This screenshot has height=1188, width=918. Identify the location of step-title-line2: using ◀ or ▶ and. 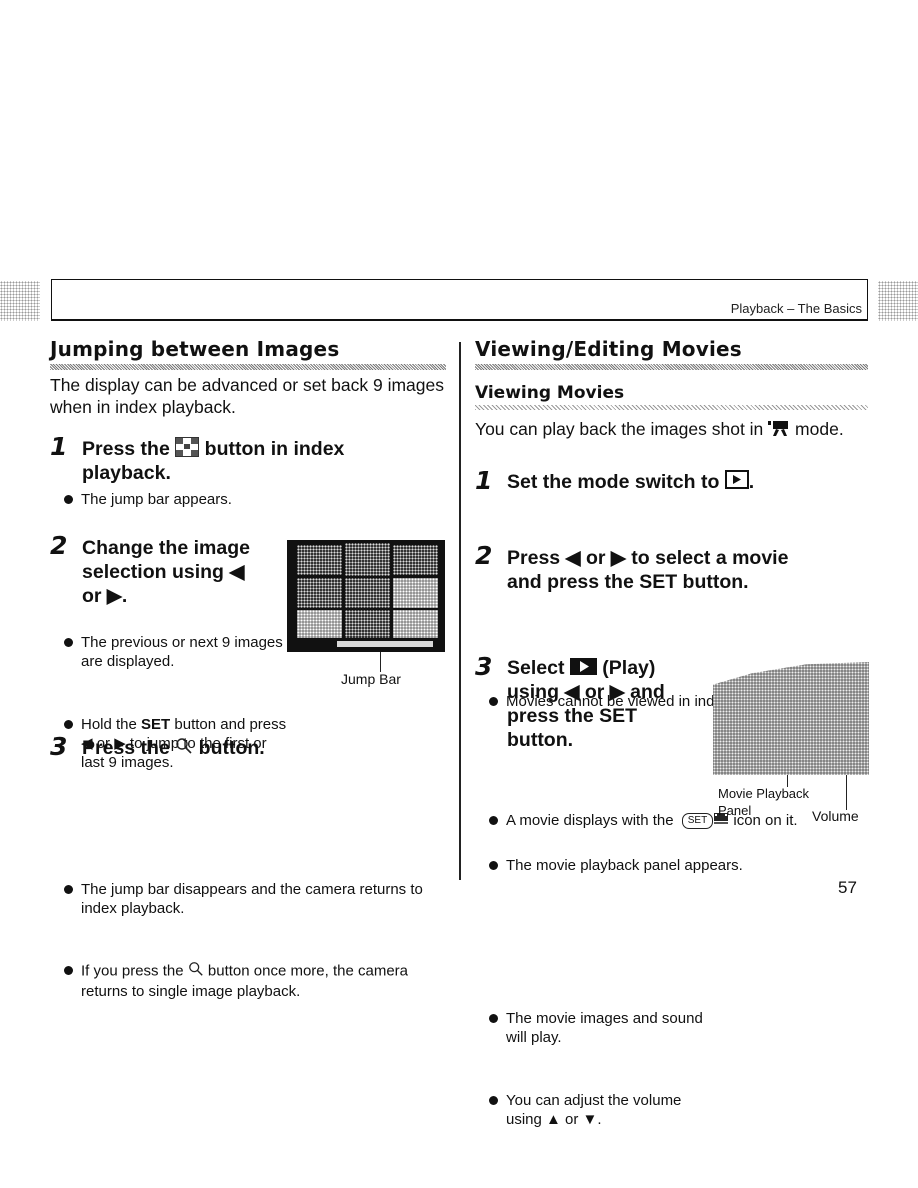
(586, 692).